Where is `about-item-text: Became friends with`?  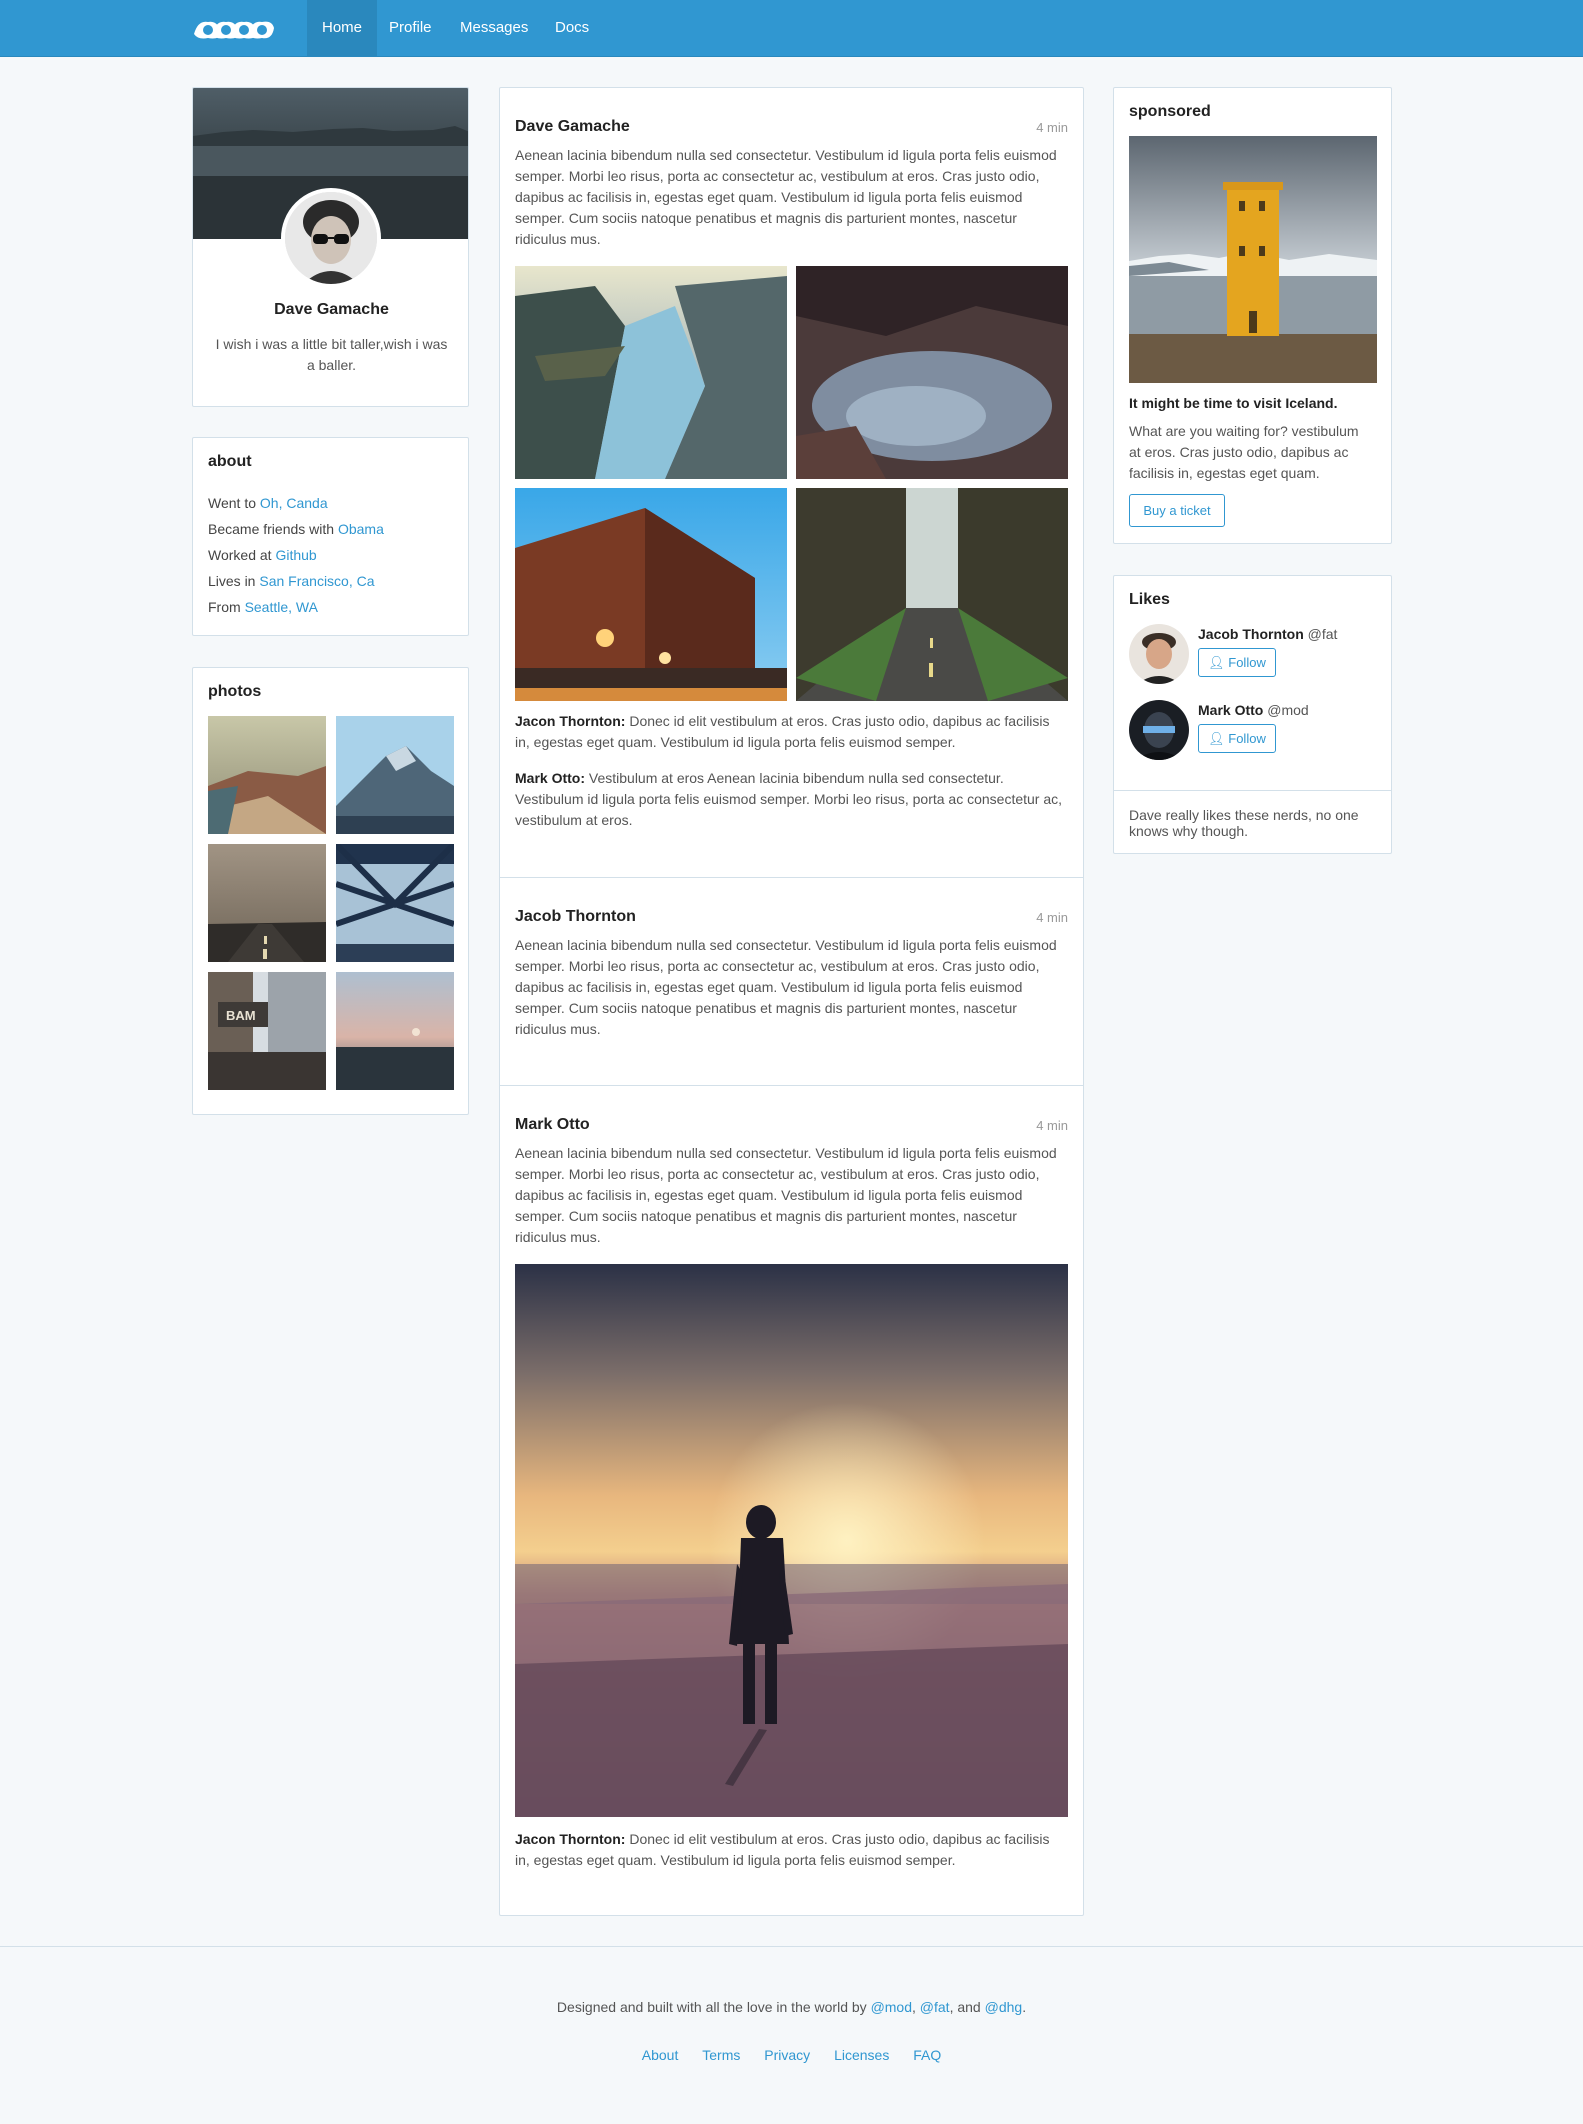
about-item-text: Became friends with is located at coordinates (273, 529).